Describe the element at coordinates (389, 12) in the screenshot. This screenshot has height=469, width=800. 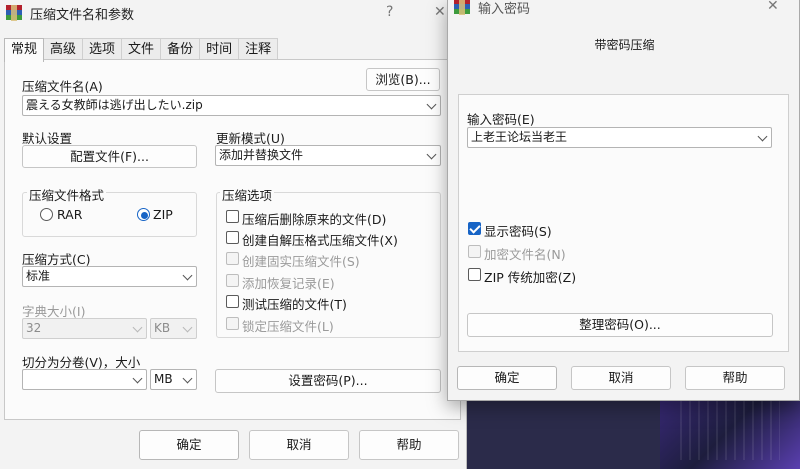
I see `help-icon: ?` at that location.